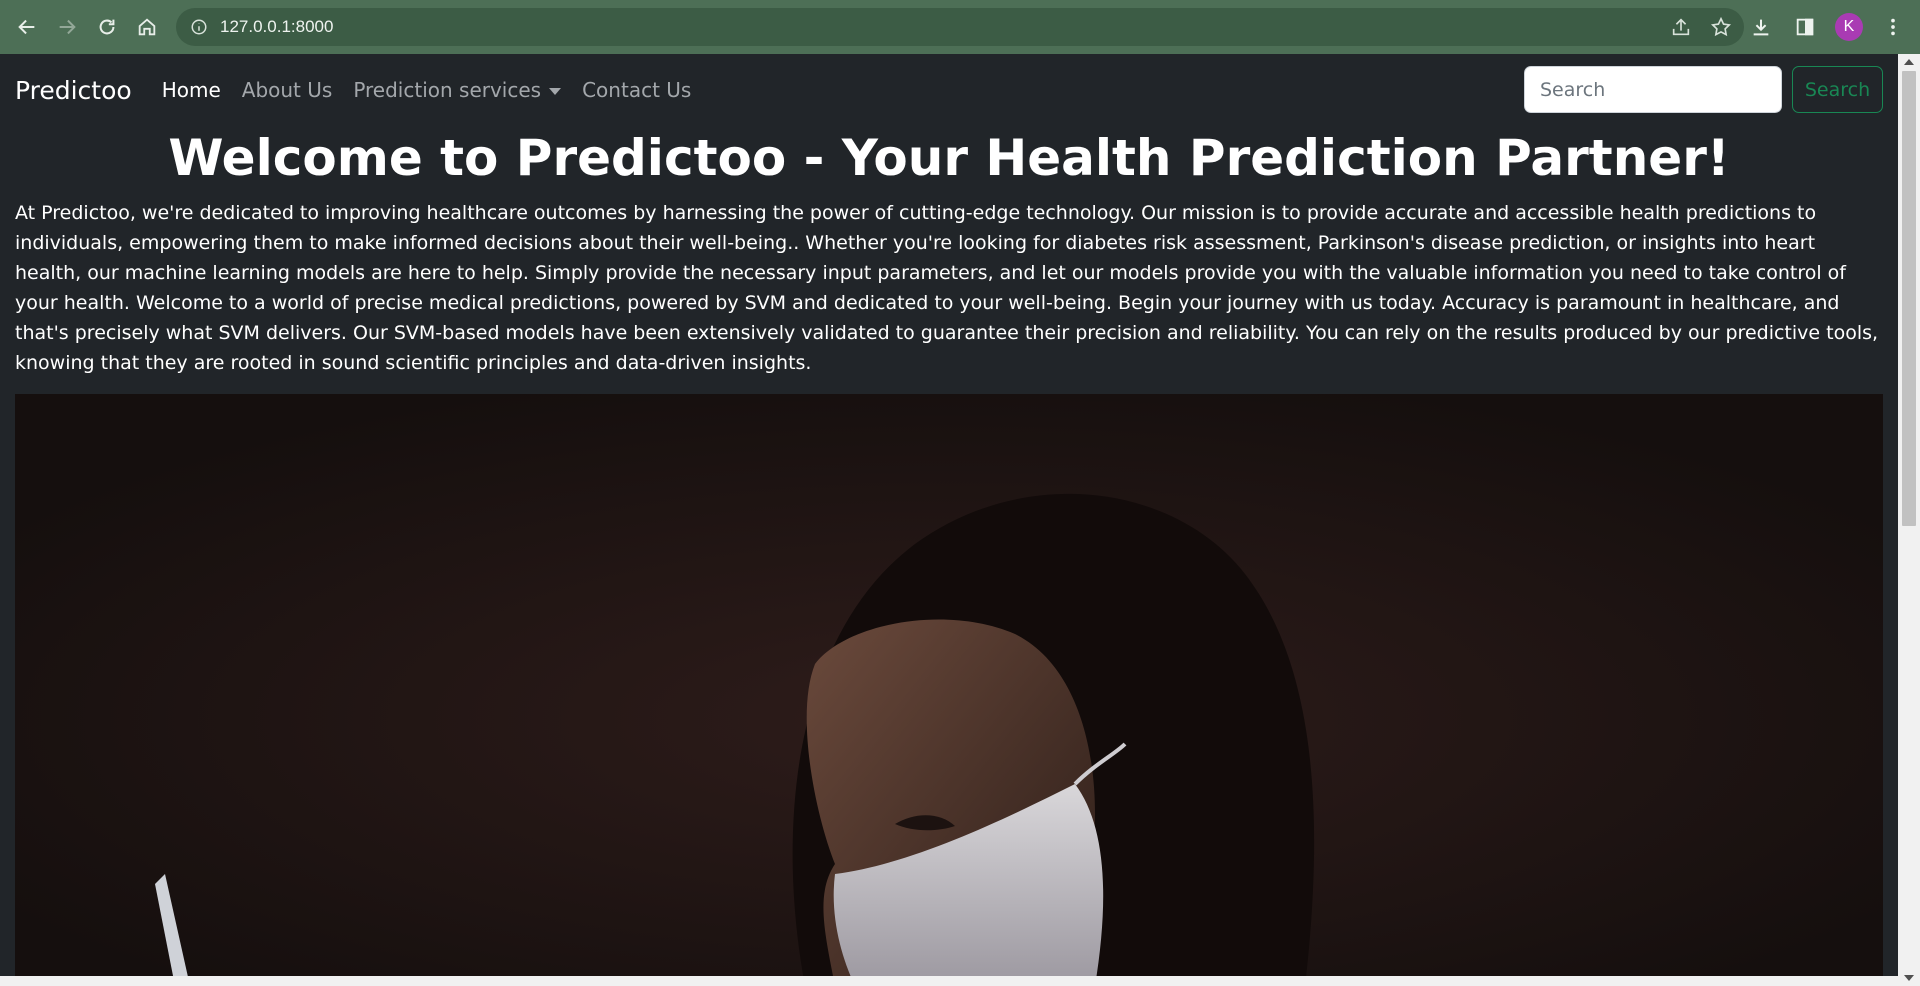 This screenshot has width=1920, height=986. What do you see at coordinates (1909, 298) in the screenshot?
I see `scrollbar-thumb` at bounding box center [1909, 298].